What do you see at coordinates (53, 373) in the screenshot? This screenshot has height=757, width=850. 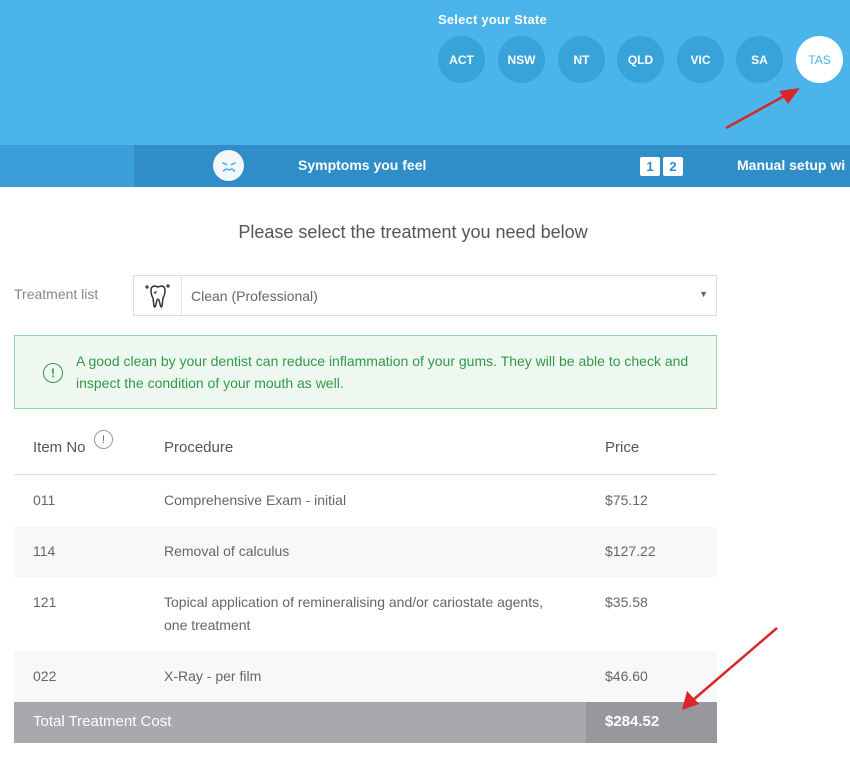 I see `info-circle-icon: !` at bounding box center [53, 373].